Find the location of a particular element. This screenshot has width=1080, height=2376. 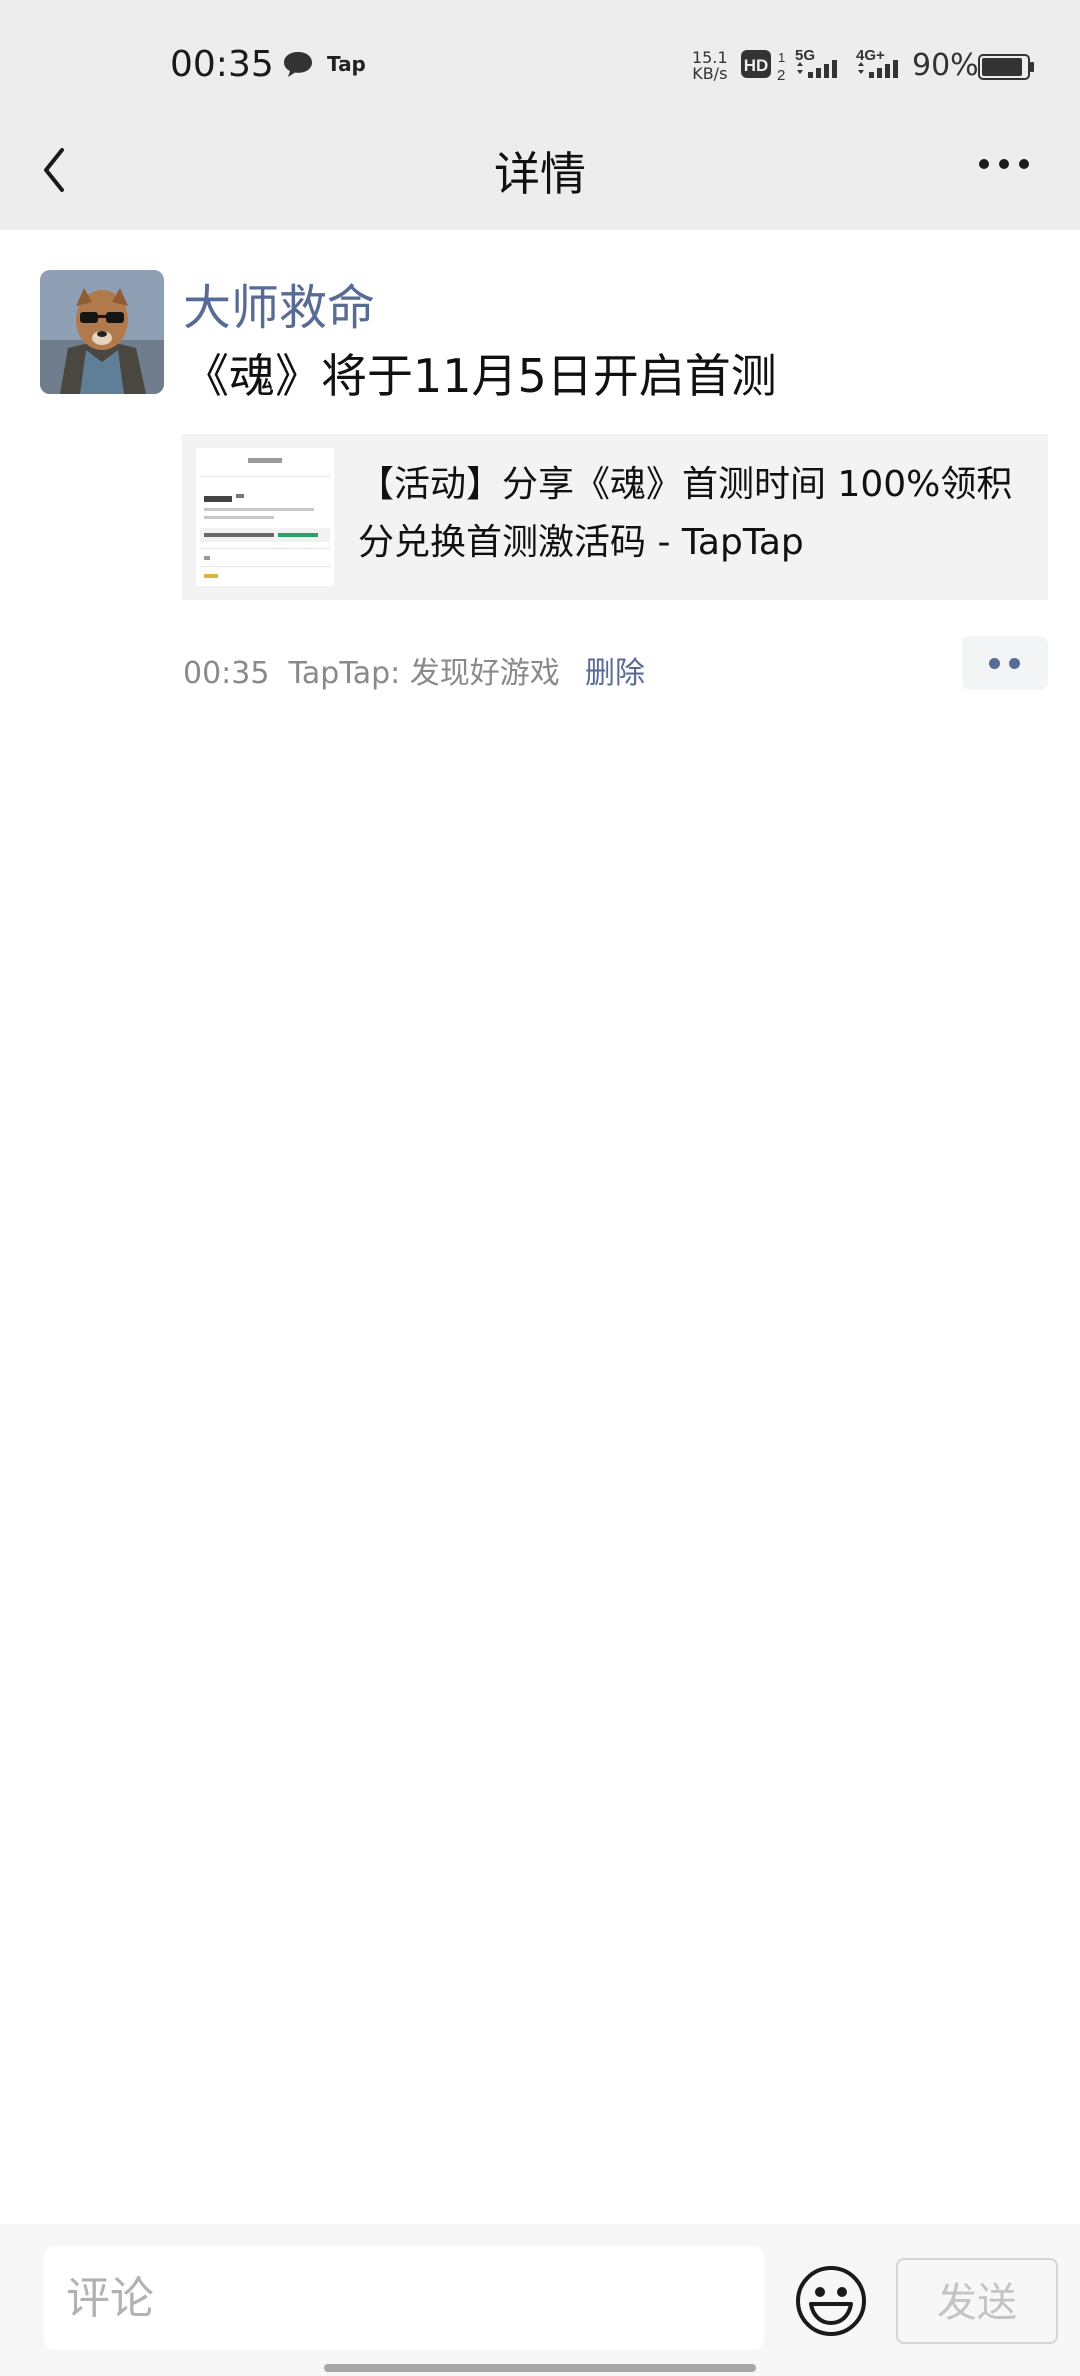

signal-5g-icon: 5G is located at coordinates (816, 62).